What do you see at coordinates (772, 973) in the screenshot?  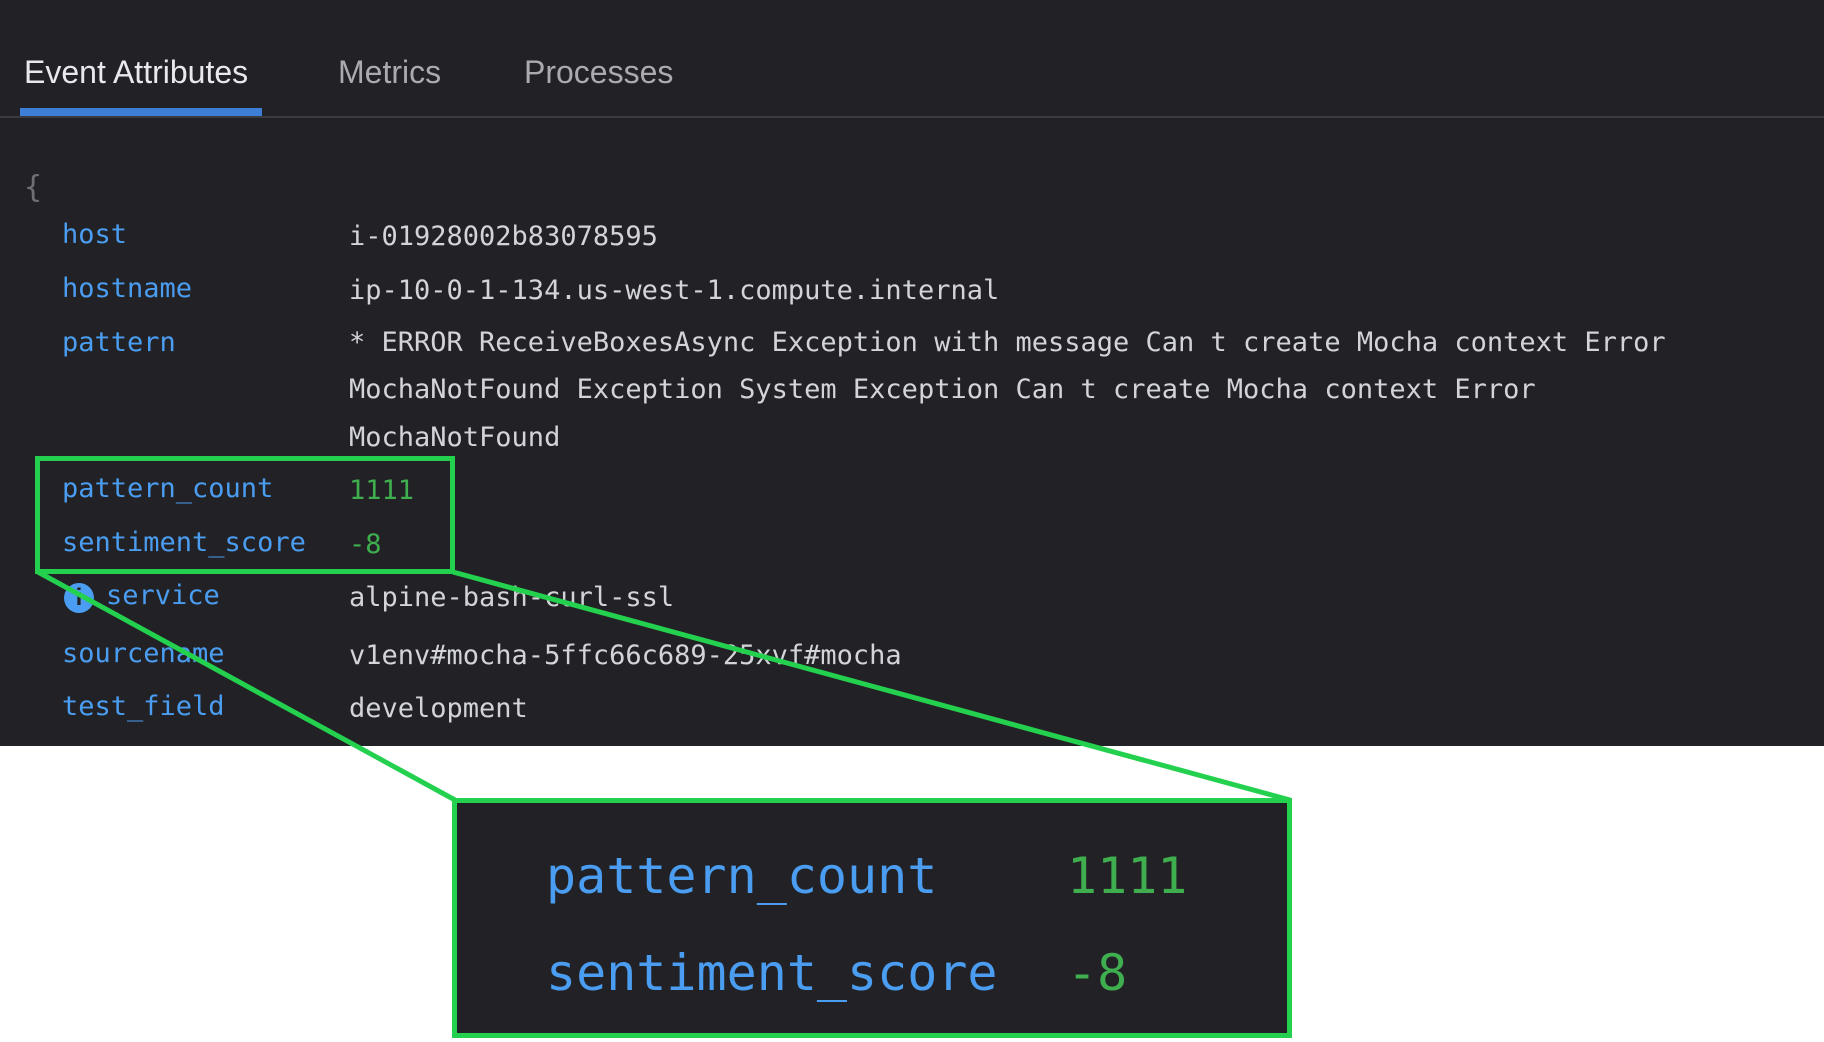 I see `zoom-key-sentiment-score: sentiment_score` at bounding box center [772, 973].